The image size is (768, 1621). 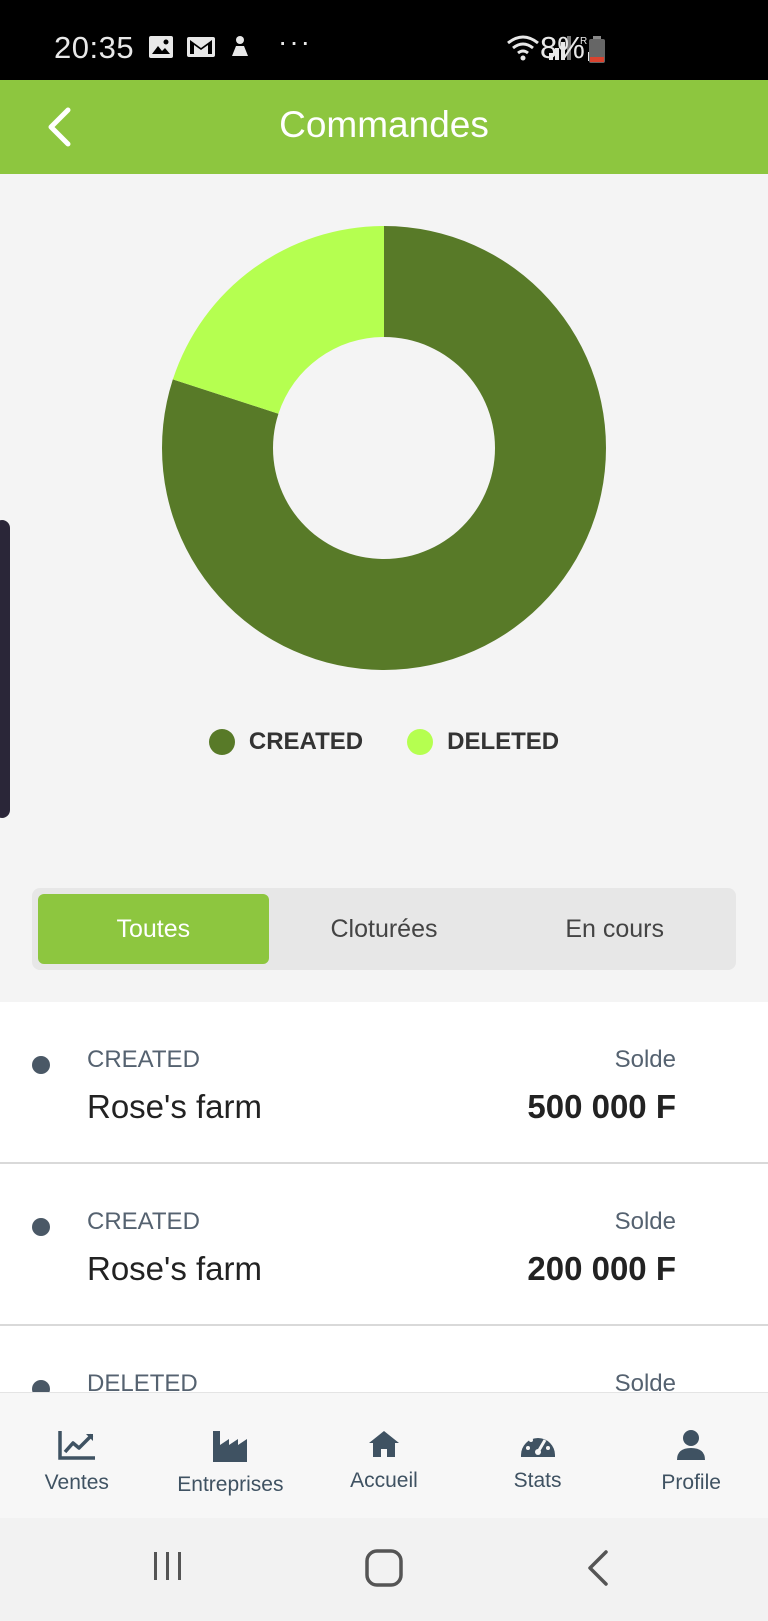 I want to click on nav-ventes: Ventes, so click(x=77, y=1455).